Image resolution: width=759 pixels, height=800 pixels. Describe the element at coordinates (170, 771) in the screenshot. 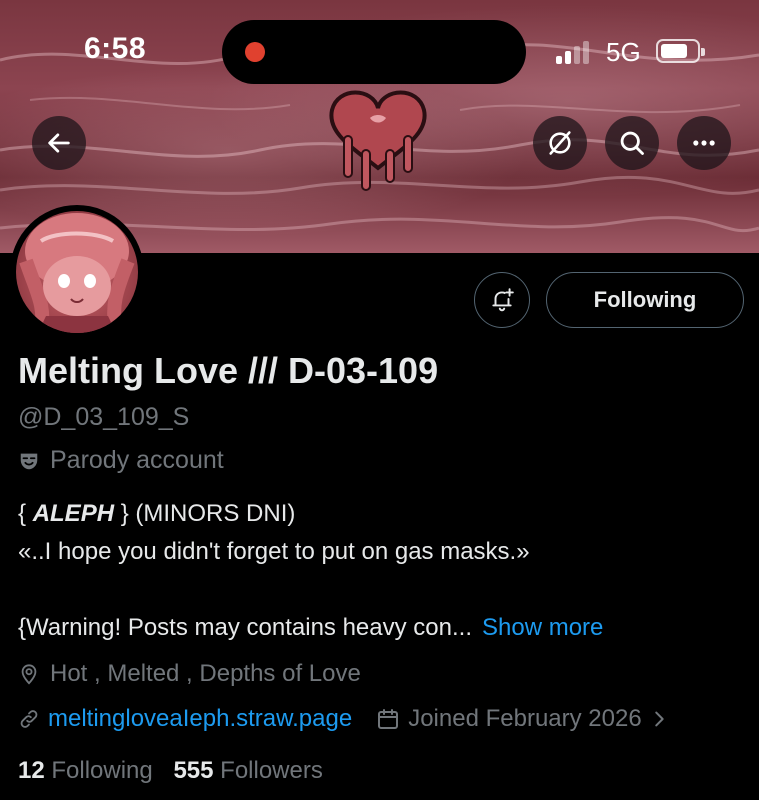

I see `follow-counts: 12 Following 555 Followers` at that location.